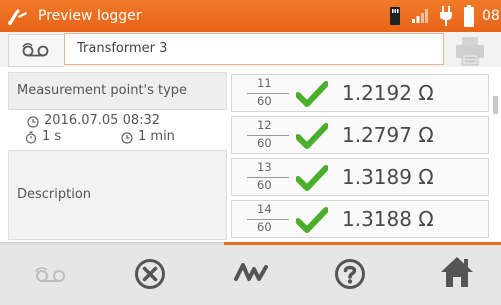 The width and height of the screenshot is (501, 305). I want to click on logger-button, so click(50, 275).